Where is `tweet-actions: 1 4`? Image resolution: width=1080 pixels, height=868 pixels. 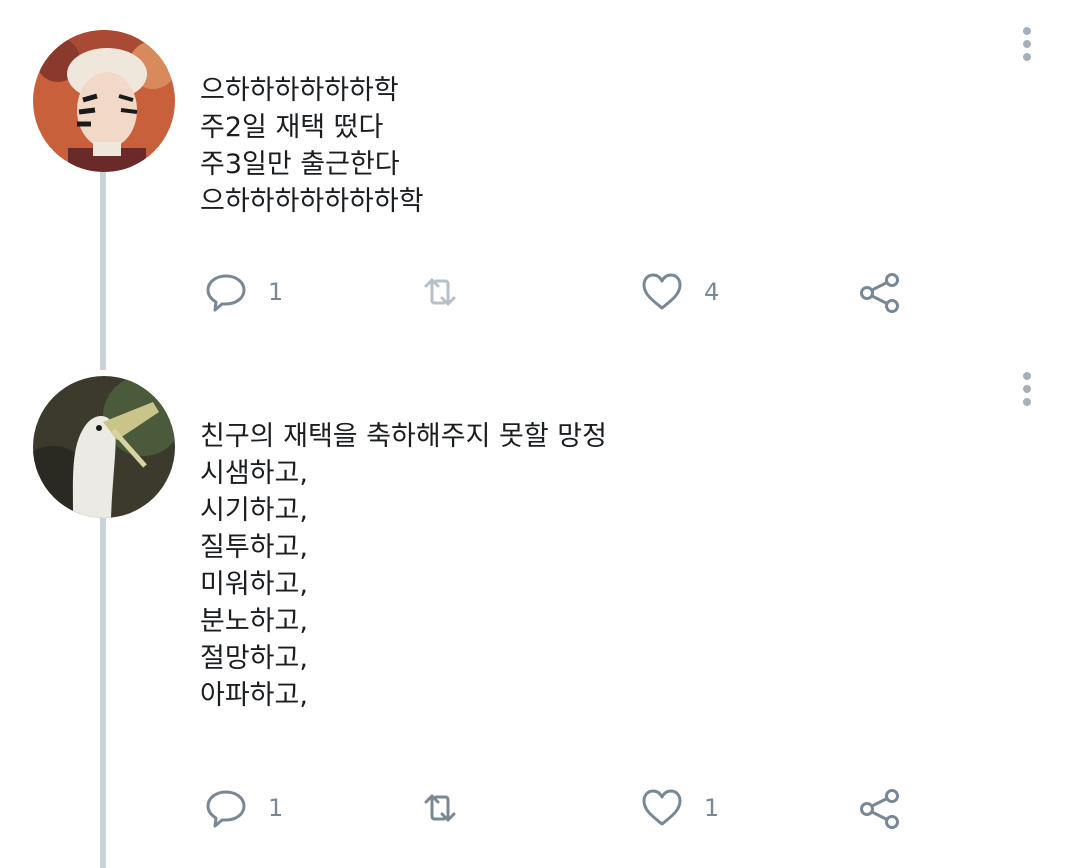
tweet-actions: 1 4 is located at coordinates (564, 292).